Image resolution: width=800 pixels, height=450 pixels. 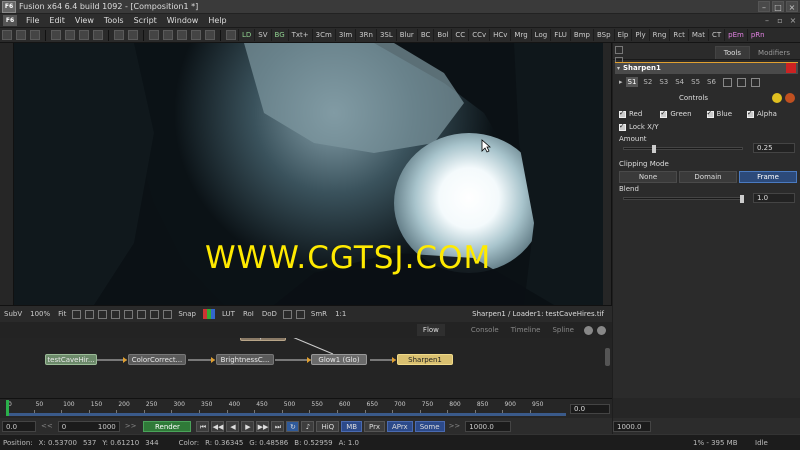 I want to click on menu-tools: Tools, so click(x=114, y=20).